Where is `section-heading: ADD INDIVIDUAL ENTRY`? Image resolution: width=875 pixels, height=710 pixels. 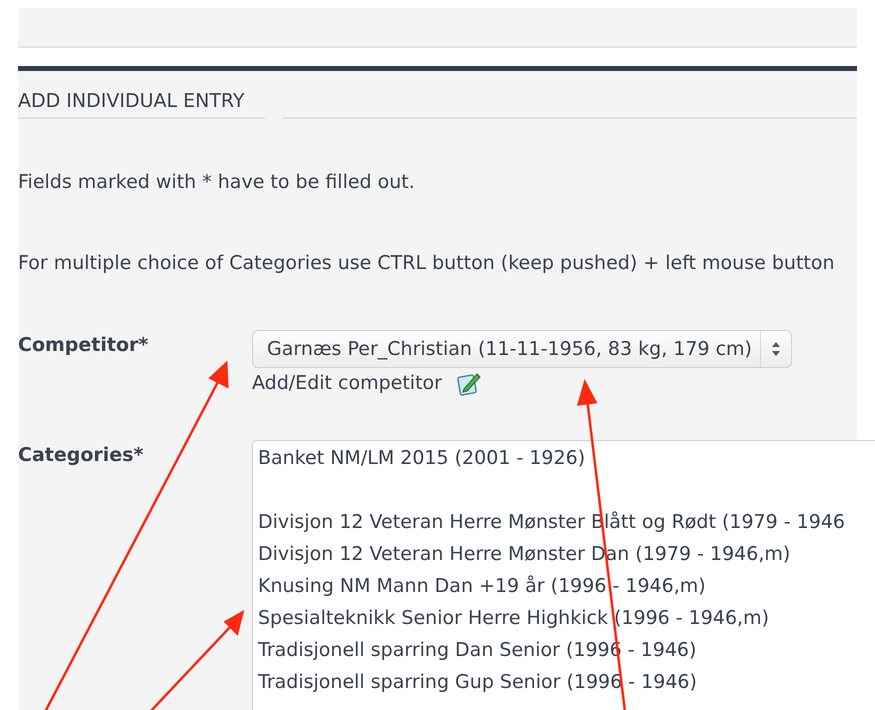
section-heading: ADD INDIVIDUAL ENTRY is located at coordinates (141, 104).